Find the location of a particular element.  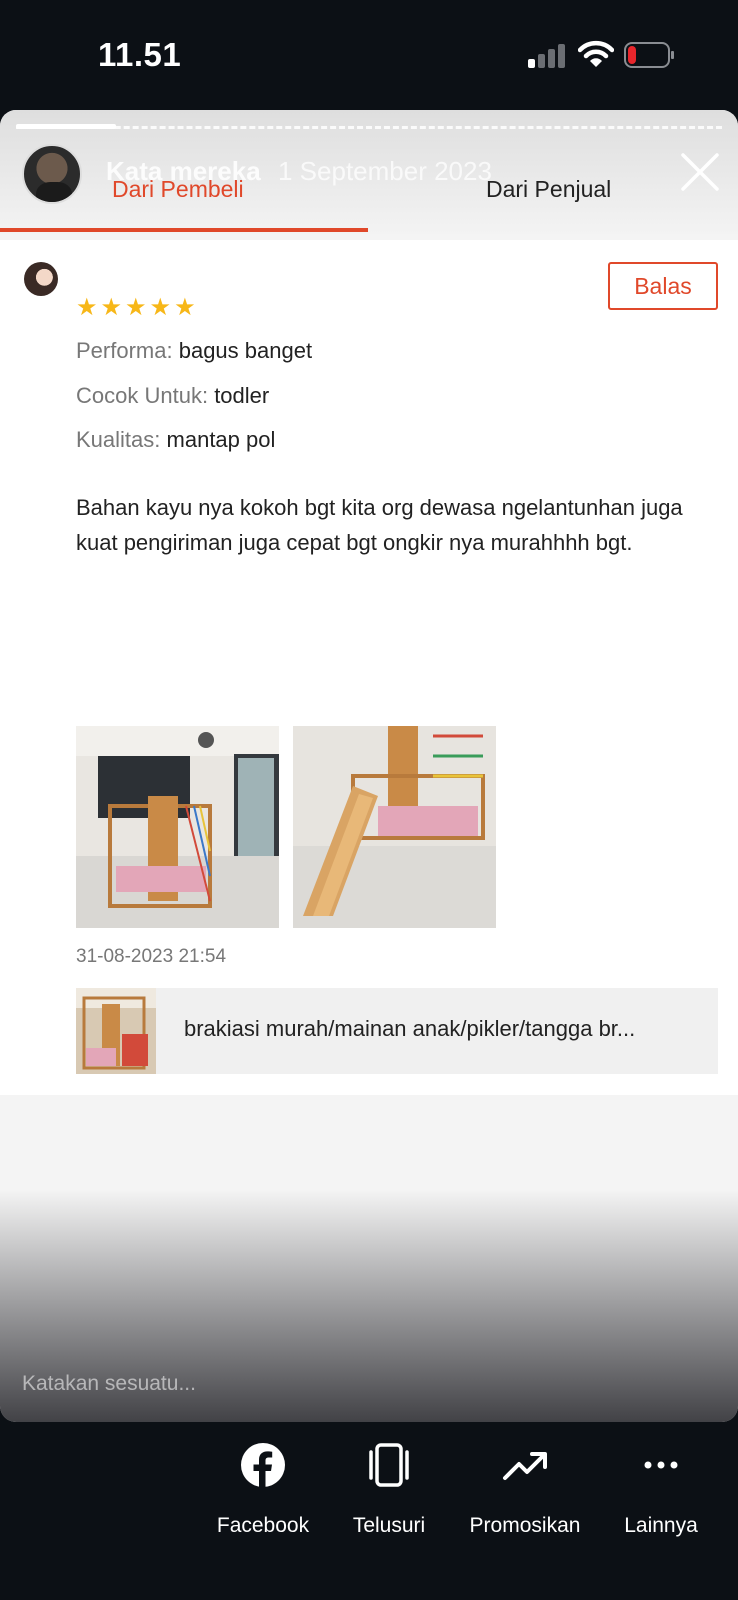

trending-up-icon is located at coordinates (525, 1465).